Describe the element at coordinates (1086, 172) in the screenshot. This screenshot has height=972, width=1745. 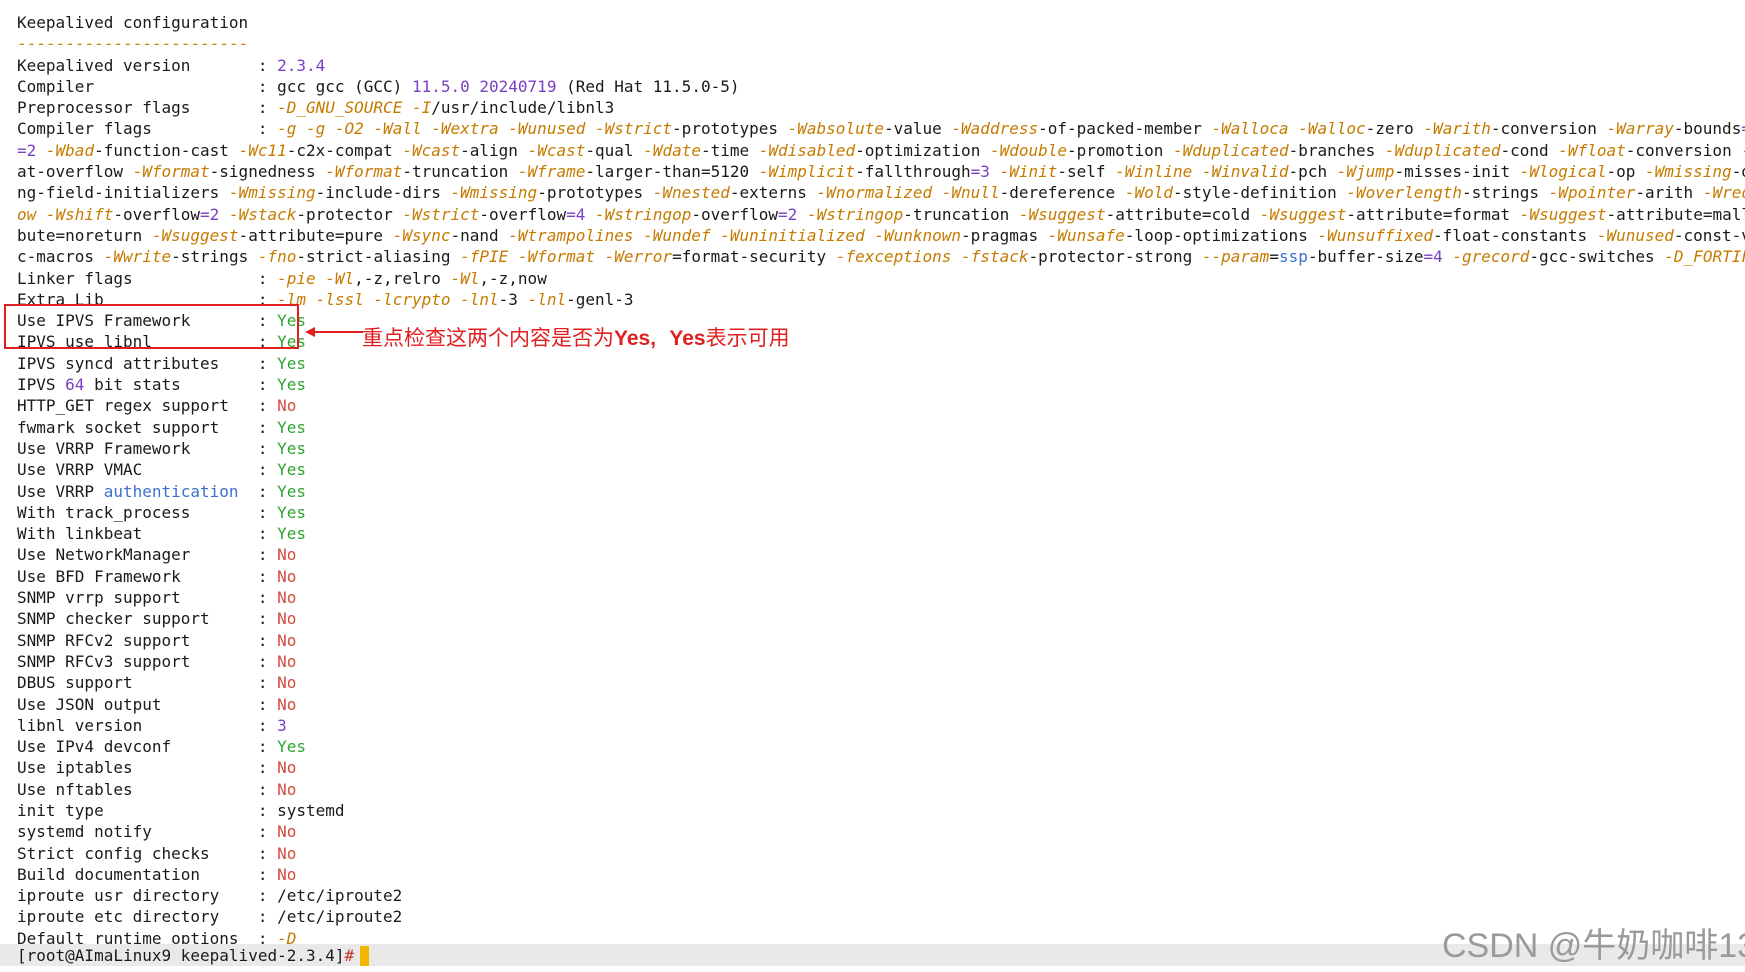
I see `terminal-text: -self` at that location.